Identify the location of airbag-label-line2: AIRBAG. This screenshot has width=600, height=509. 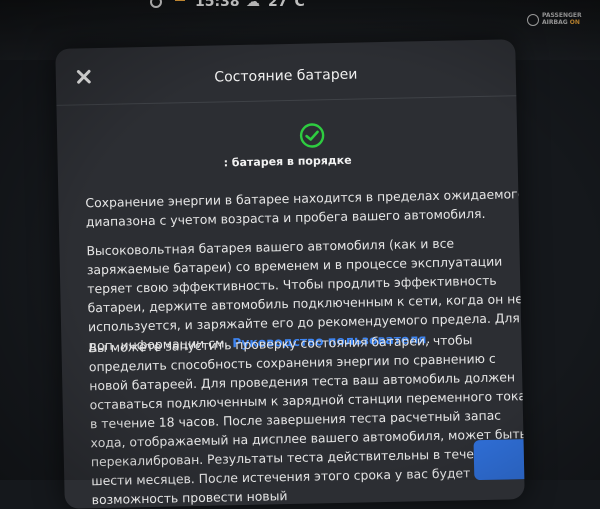
(555, 22).